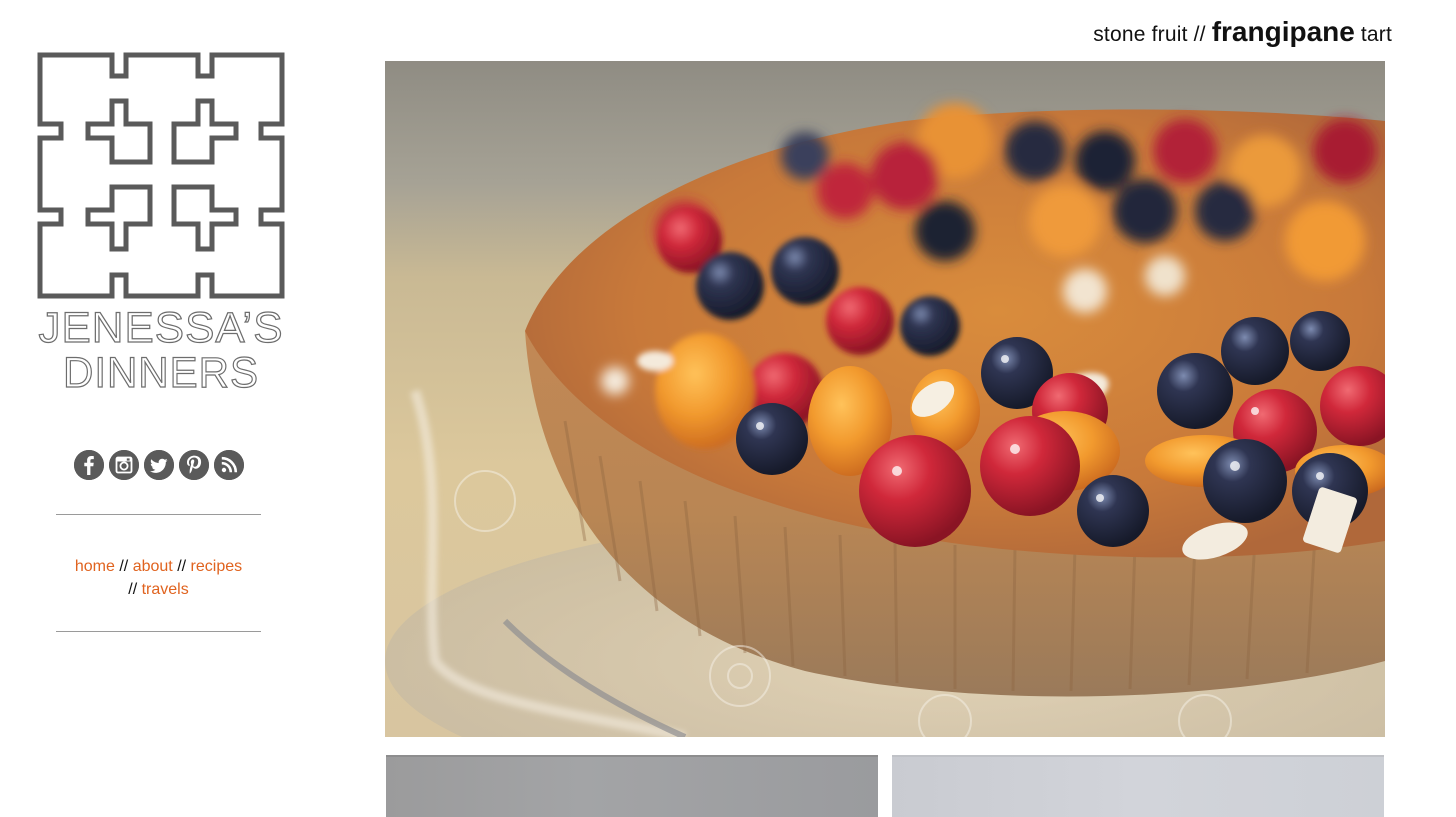 The width and height of the screenshot is (1456, 817). What do you see at coordinates (1283, 31) in the screenshot?
I see `title-emphasis-word: frangipane` at bounding box center [1283, 31].